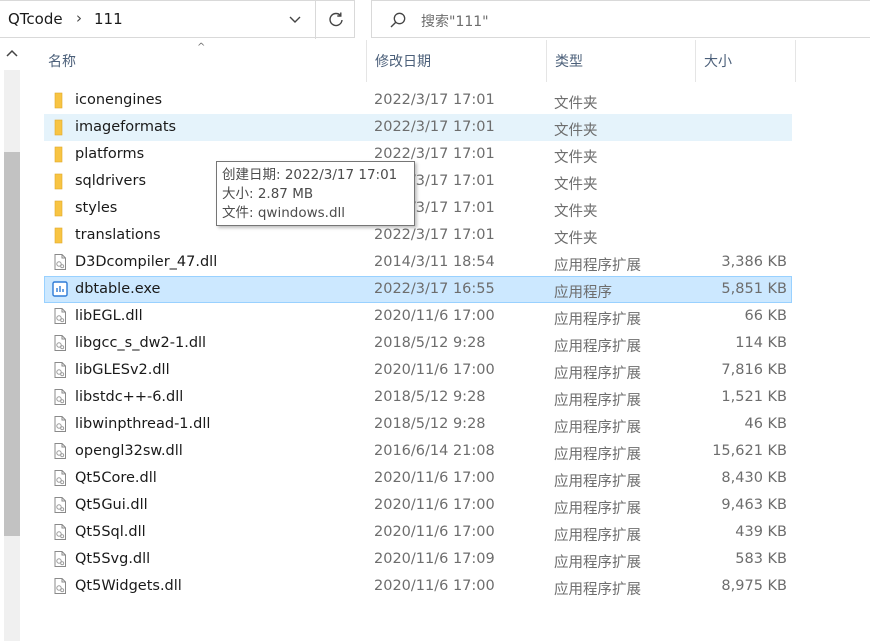  Describe the element at coordinates (129, 451) in the screenshot. I see `file-name: opengl32sw.dll` at that location.